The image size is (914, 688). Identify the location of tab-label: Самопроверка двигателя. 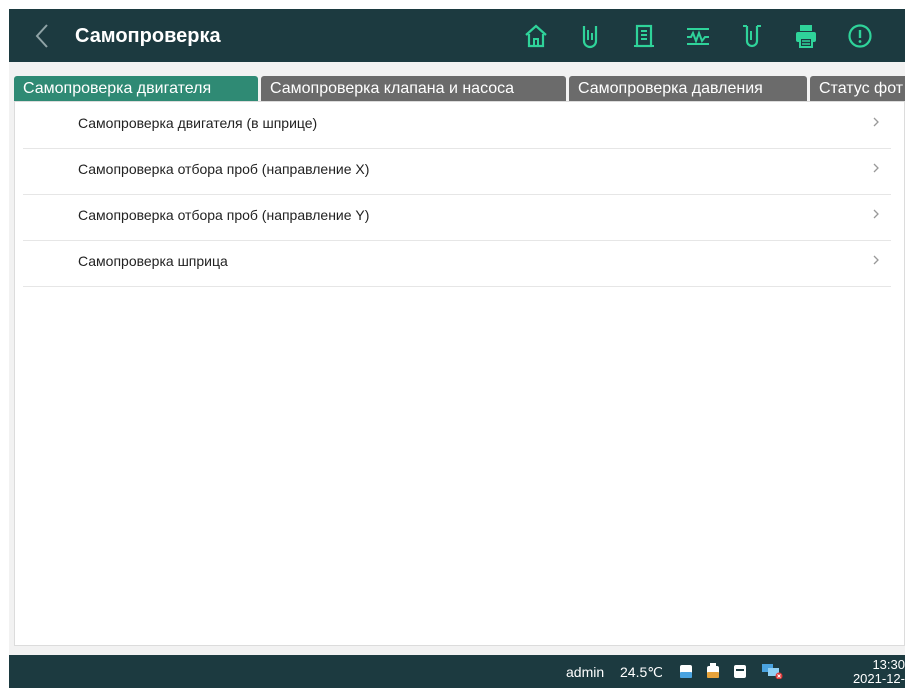
(117, 88).